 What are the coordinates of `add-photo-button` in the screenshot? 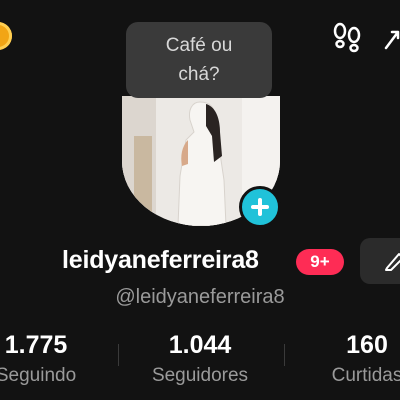 It's located at (260, 207).